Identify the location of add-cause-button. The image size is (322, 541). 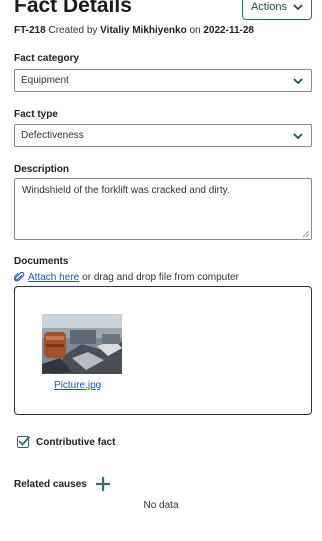
(103, 484).